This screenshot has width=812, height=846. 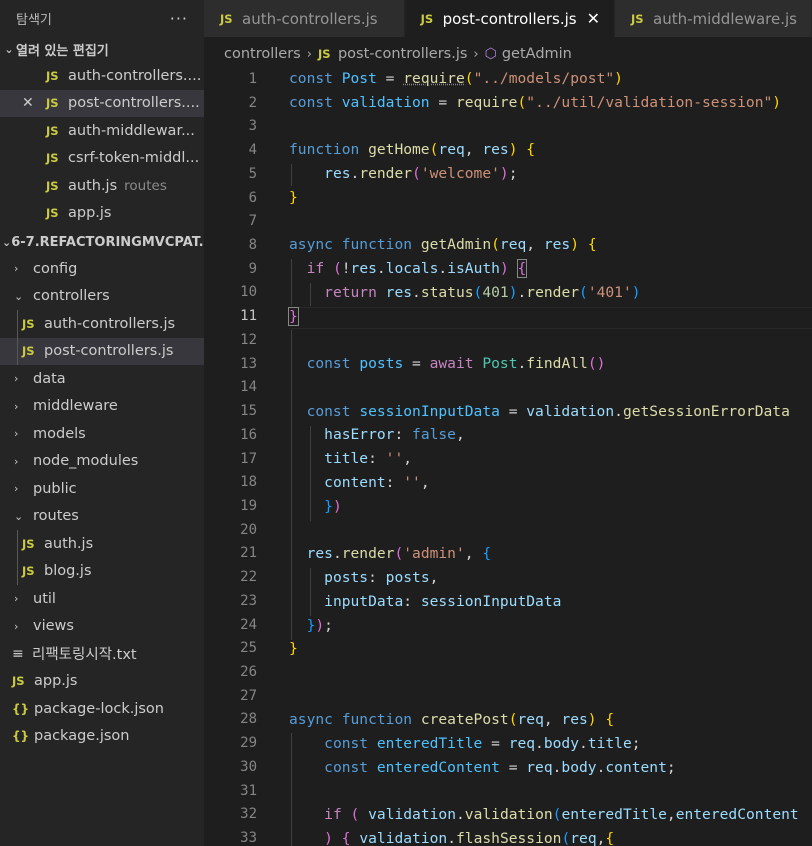 I want to click on tree-item-label: util, so click(x=44, y=598).